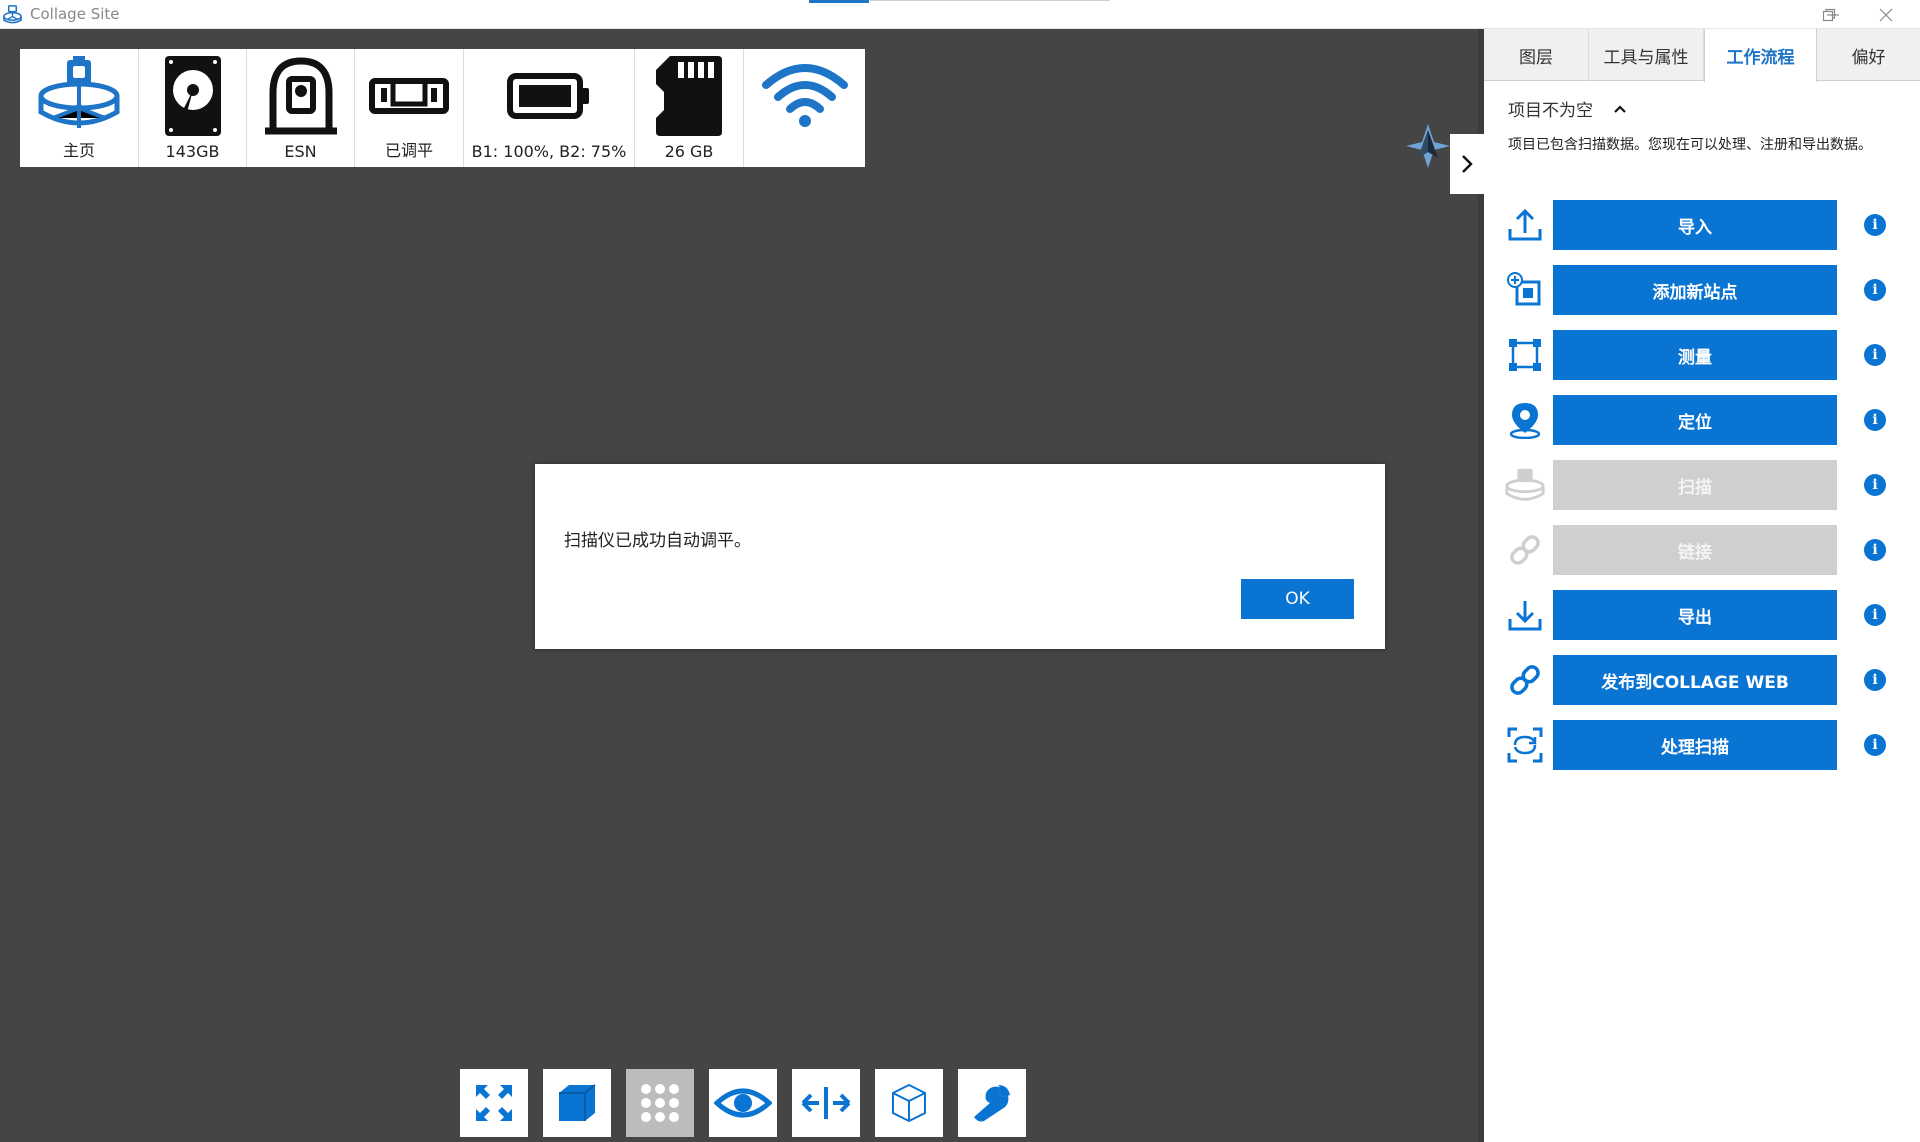 Image resolution: width=1920 pixels, height=1142 pixels. Describe the element at coordinates (1525, 745) in the screenshot. I see `process-scan-icon` at that location.